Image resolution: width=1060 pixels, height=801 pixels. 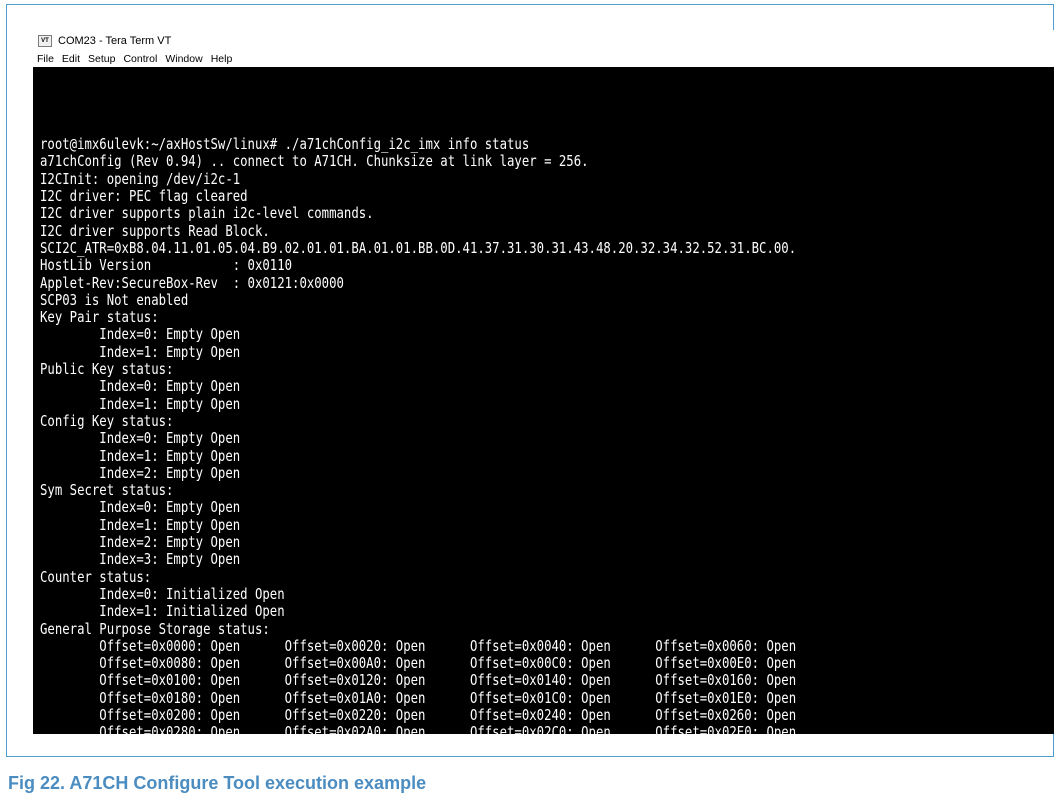 I want to click on terminal-line: I2C driver: PEC flag cleared, so click(x=144, y=196).